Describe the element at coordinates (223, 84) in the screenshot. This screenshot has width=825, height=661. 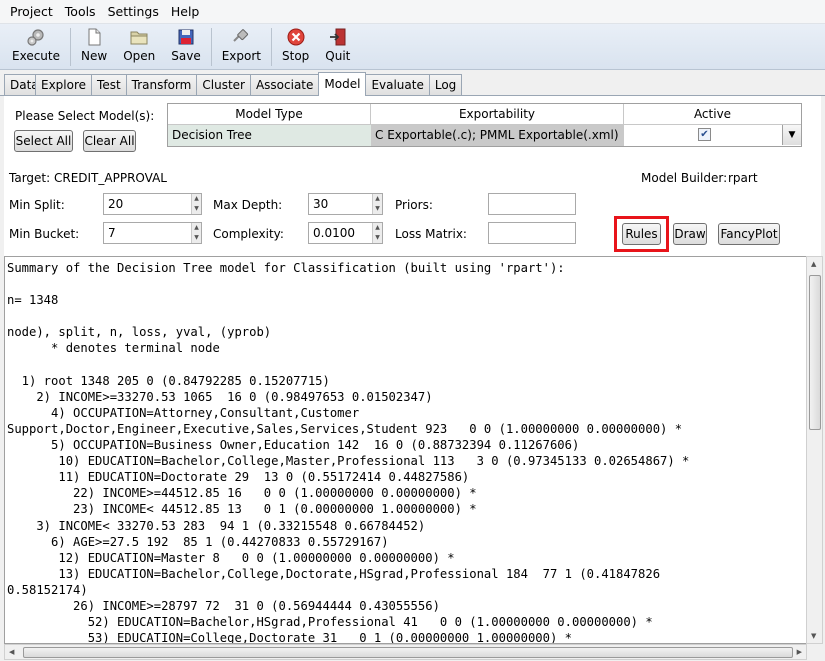
I see `tab-cluster: Cluster` at that location.